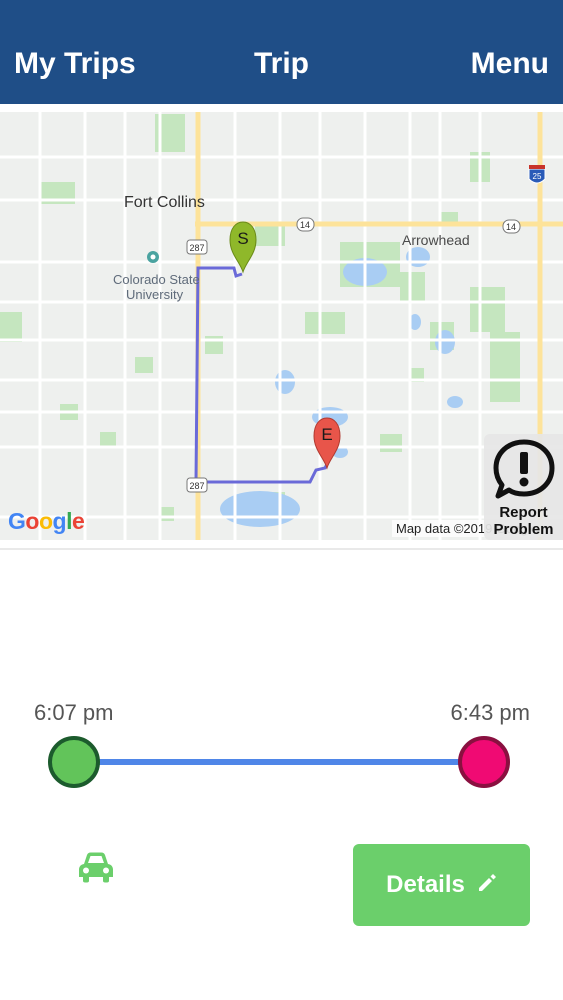 This screenshot has width=563, height=1000. What do you see at coordinates (156, 279) in the screenshot?
I see `map-label-university-line1: Colorado State` at bounding box center [156, 279].